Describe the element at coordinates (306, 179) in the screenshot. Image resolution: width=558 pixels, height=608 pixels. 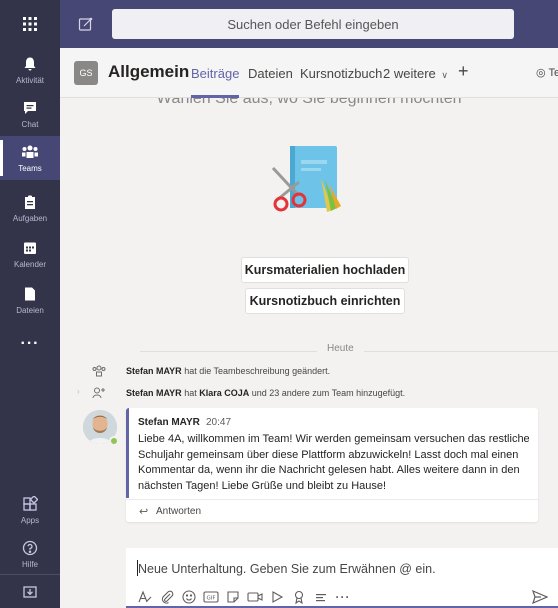
I see `notebook-illustration` at that location.